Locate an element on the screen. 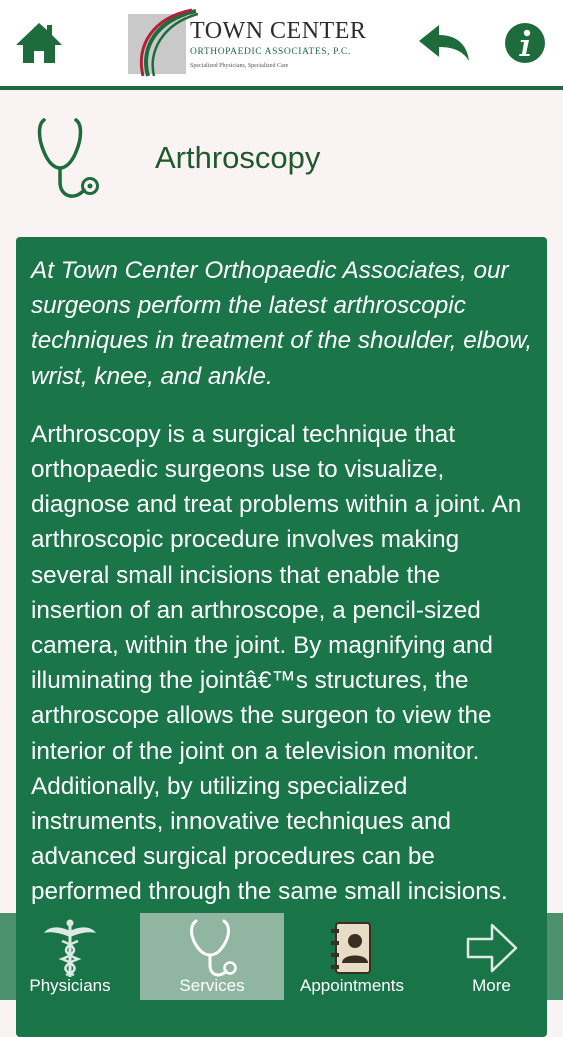  tab-more: More is located at coordinates (491, 956).